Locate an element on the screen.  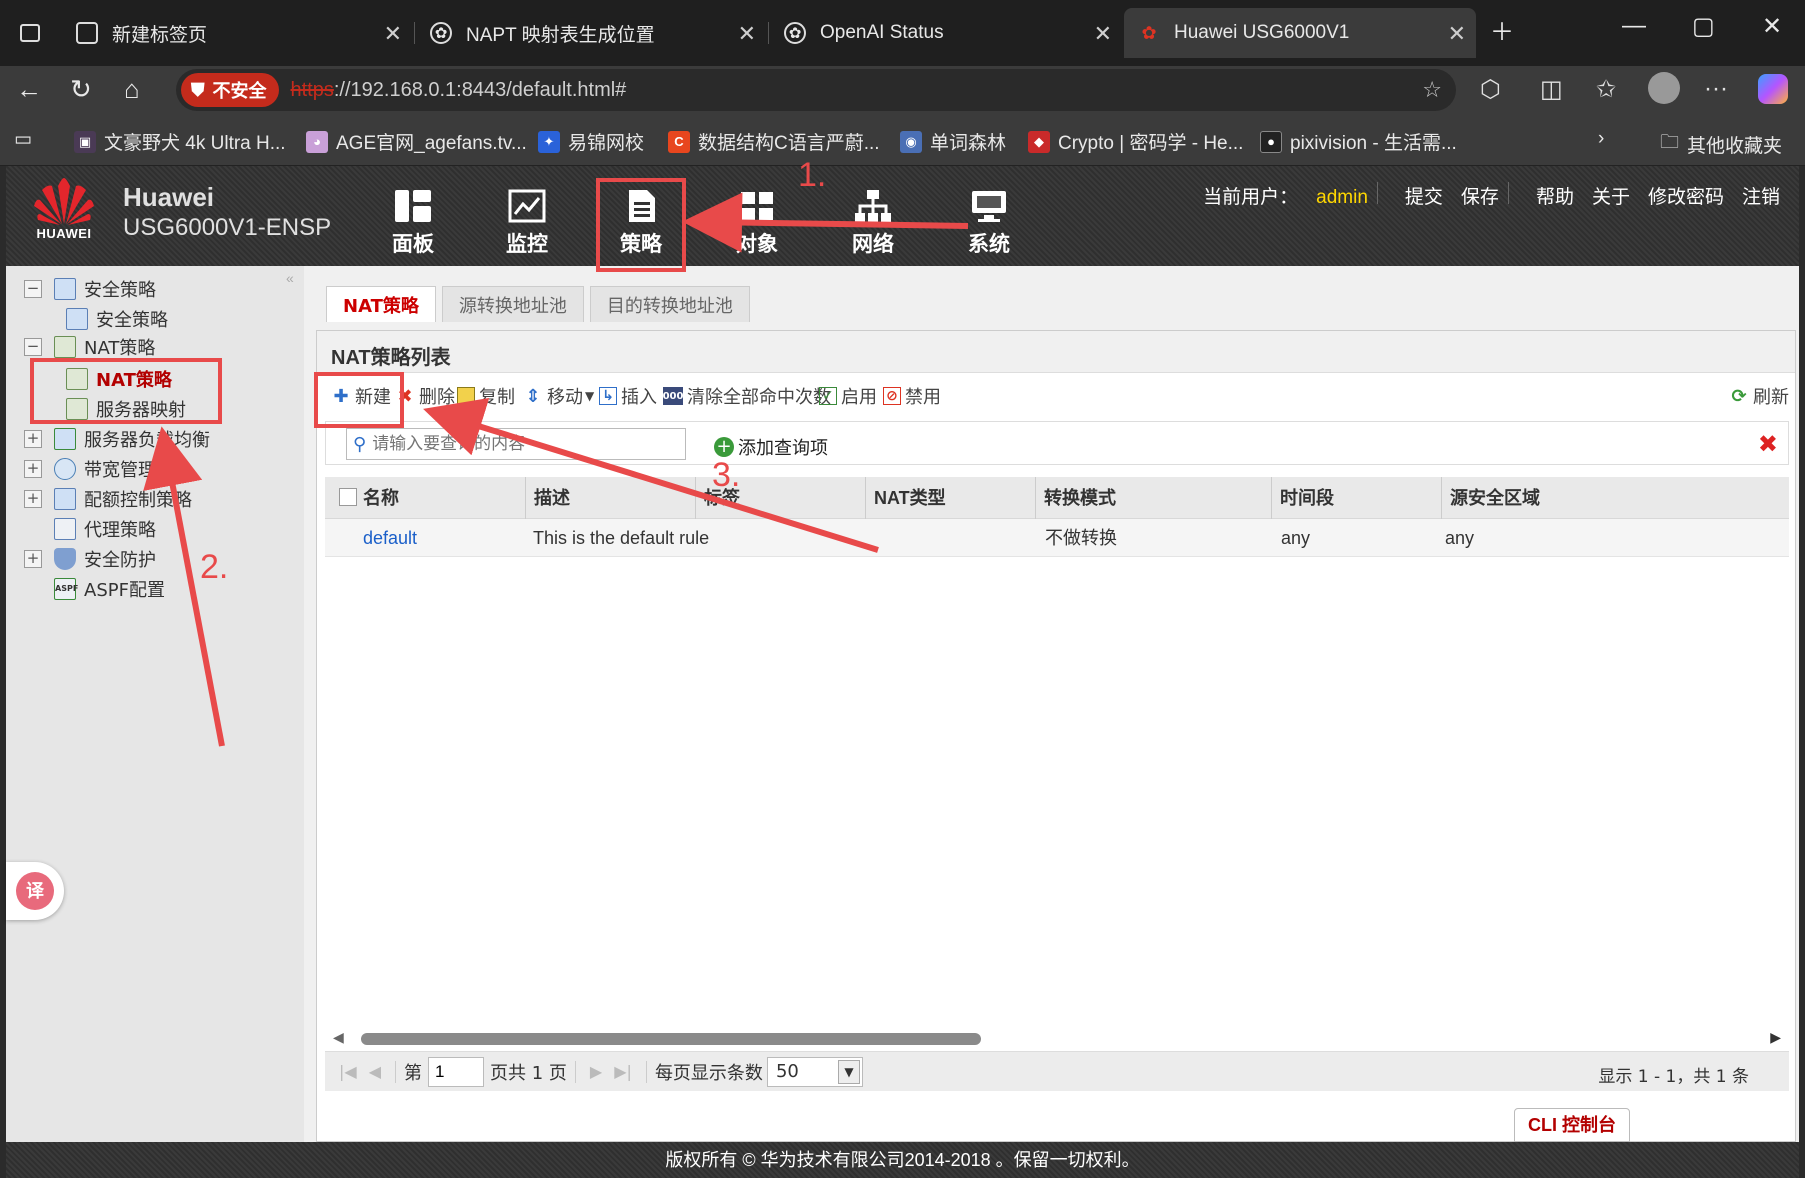
about-link: 关于 is located at coordinates (1611, 195).